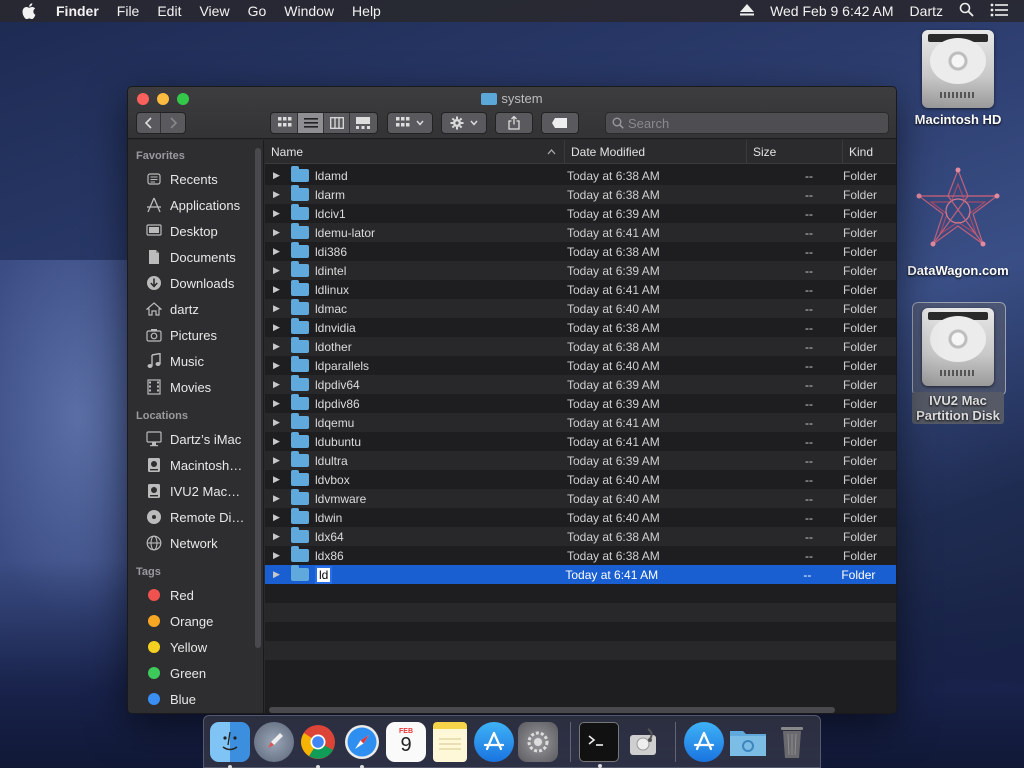 The width and height of the screenshot is (1024, 768). What do you see at coordinates (958, 366) in the screenshot?
I see `desktop-icon-ivu2-partition: IVU2 Mac Partition Disk` at bounding box center [958, 366].